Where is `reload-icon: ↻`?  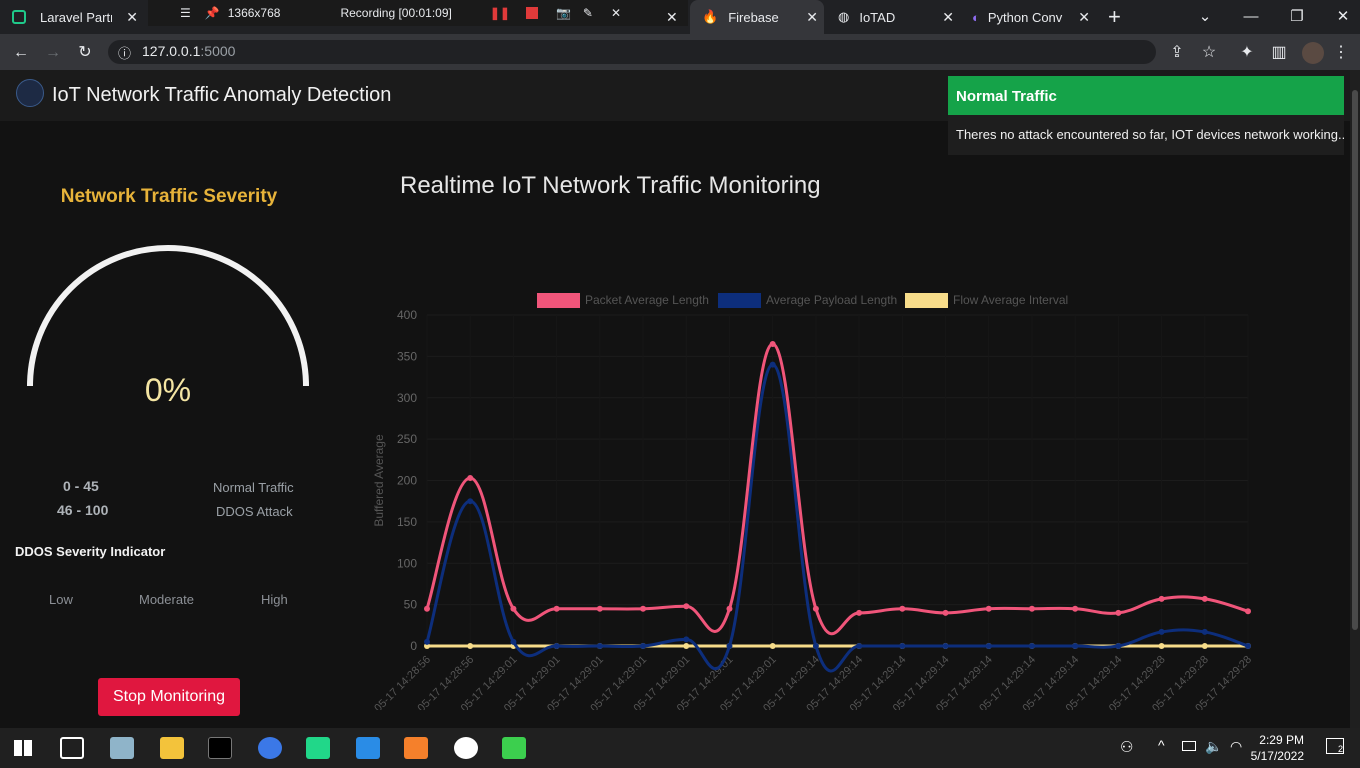
reload-icon: ↻ is located at coordinates (85, 53).